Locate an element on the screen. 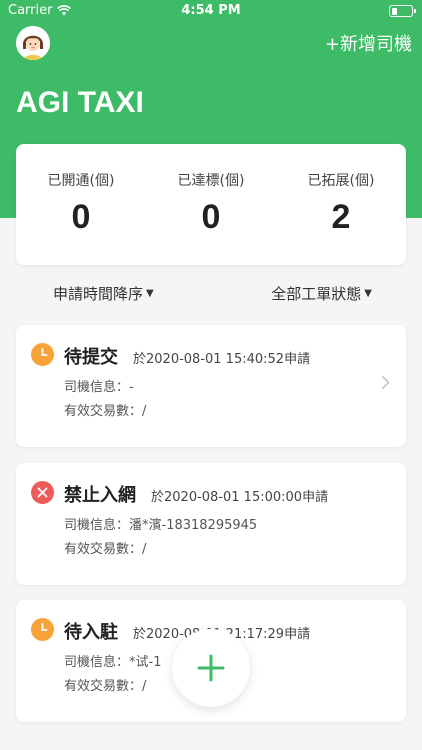  sort-label: 申請時間降序 is located at coordinates (98, 294).